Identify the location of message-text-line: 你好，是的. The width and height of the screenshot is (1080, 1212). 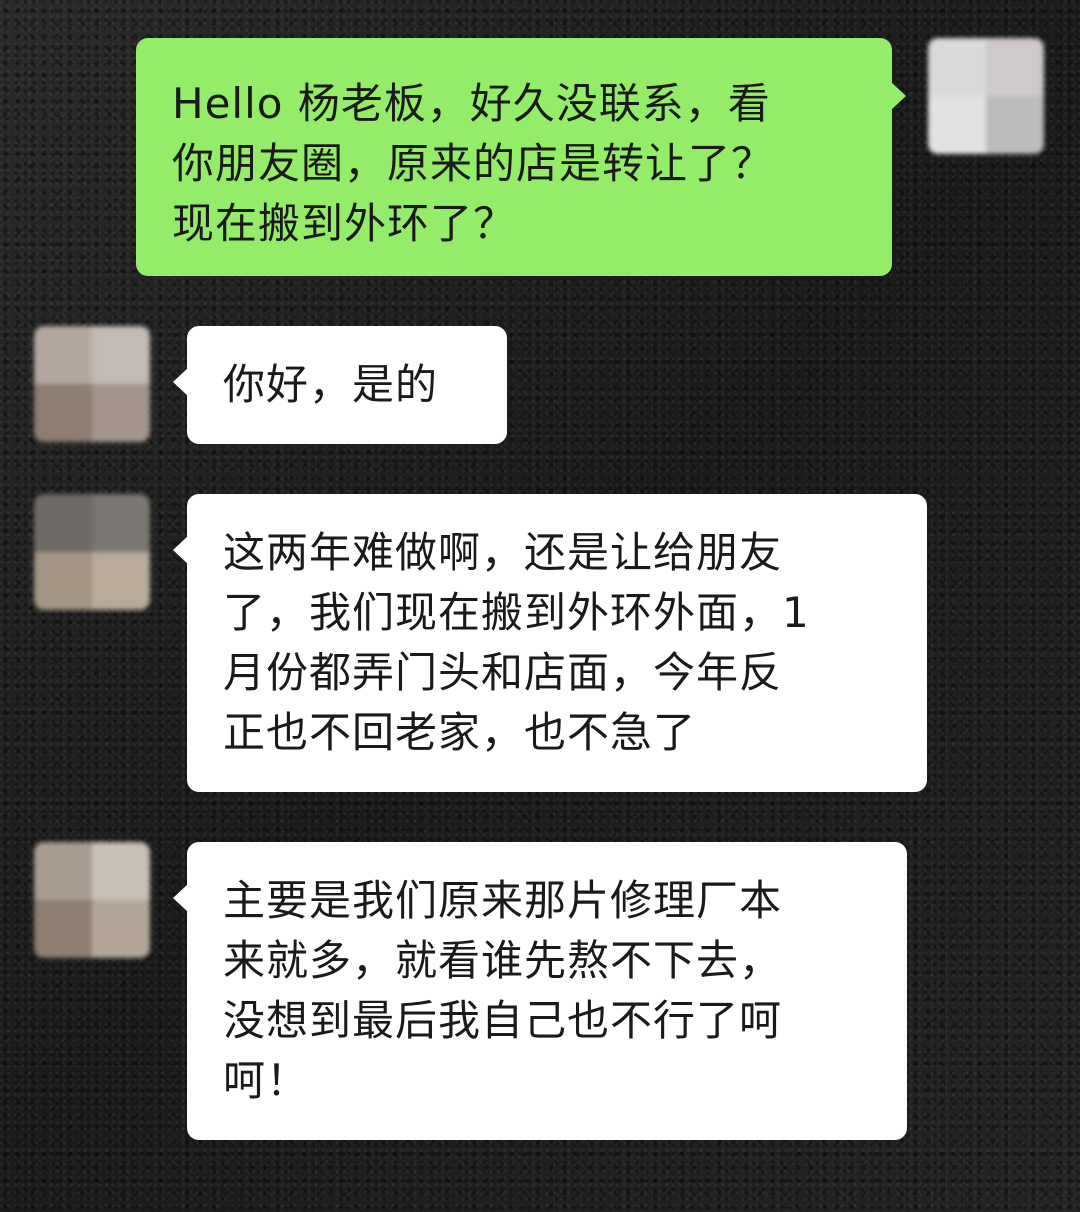
(331, 384).